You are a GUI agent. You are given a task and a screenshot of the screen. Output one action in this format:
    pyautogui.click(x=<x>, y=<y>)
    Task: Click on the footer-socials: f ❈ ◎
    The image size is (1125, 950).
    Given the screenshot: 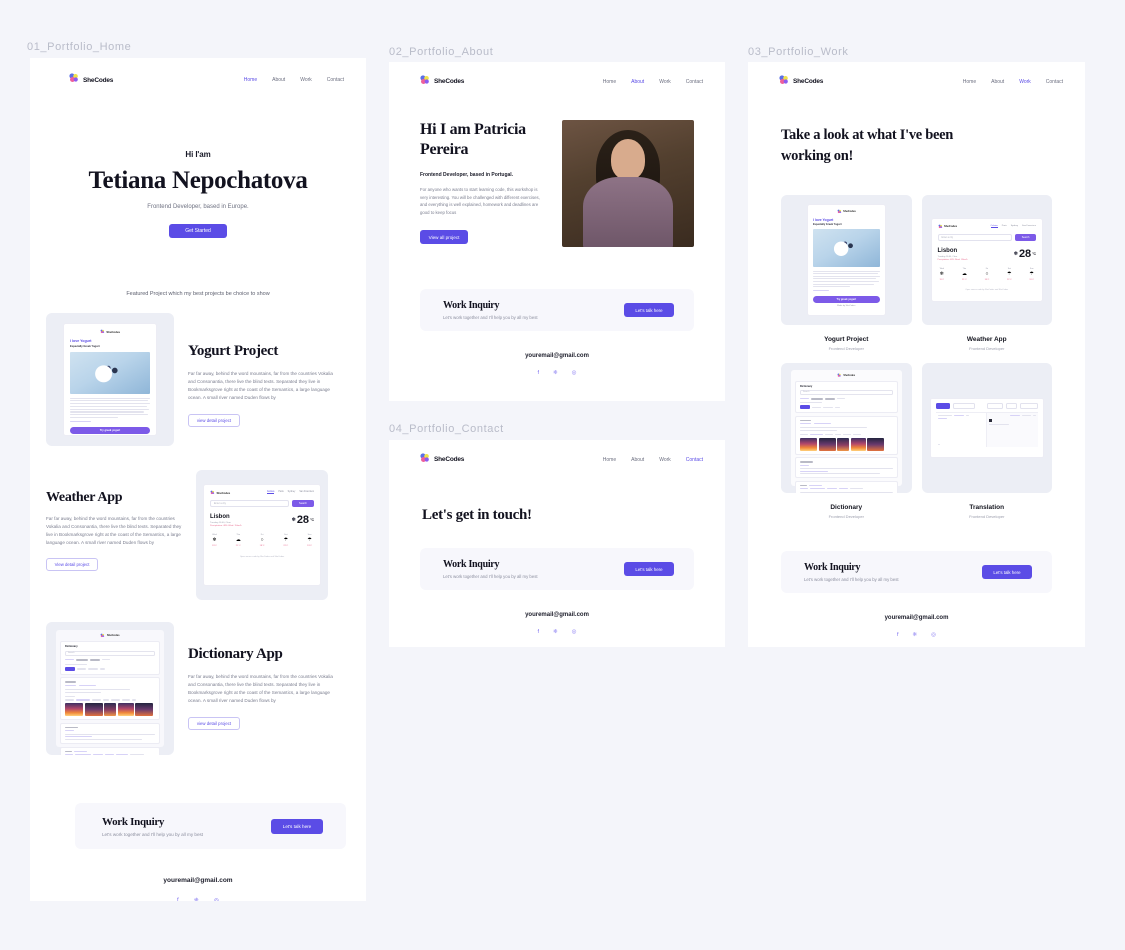 What is the action you would take?
    pyautogui.click(x=557, y=373)
    